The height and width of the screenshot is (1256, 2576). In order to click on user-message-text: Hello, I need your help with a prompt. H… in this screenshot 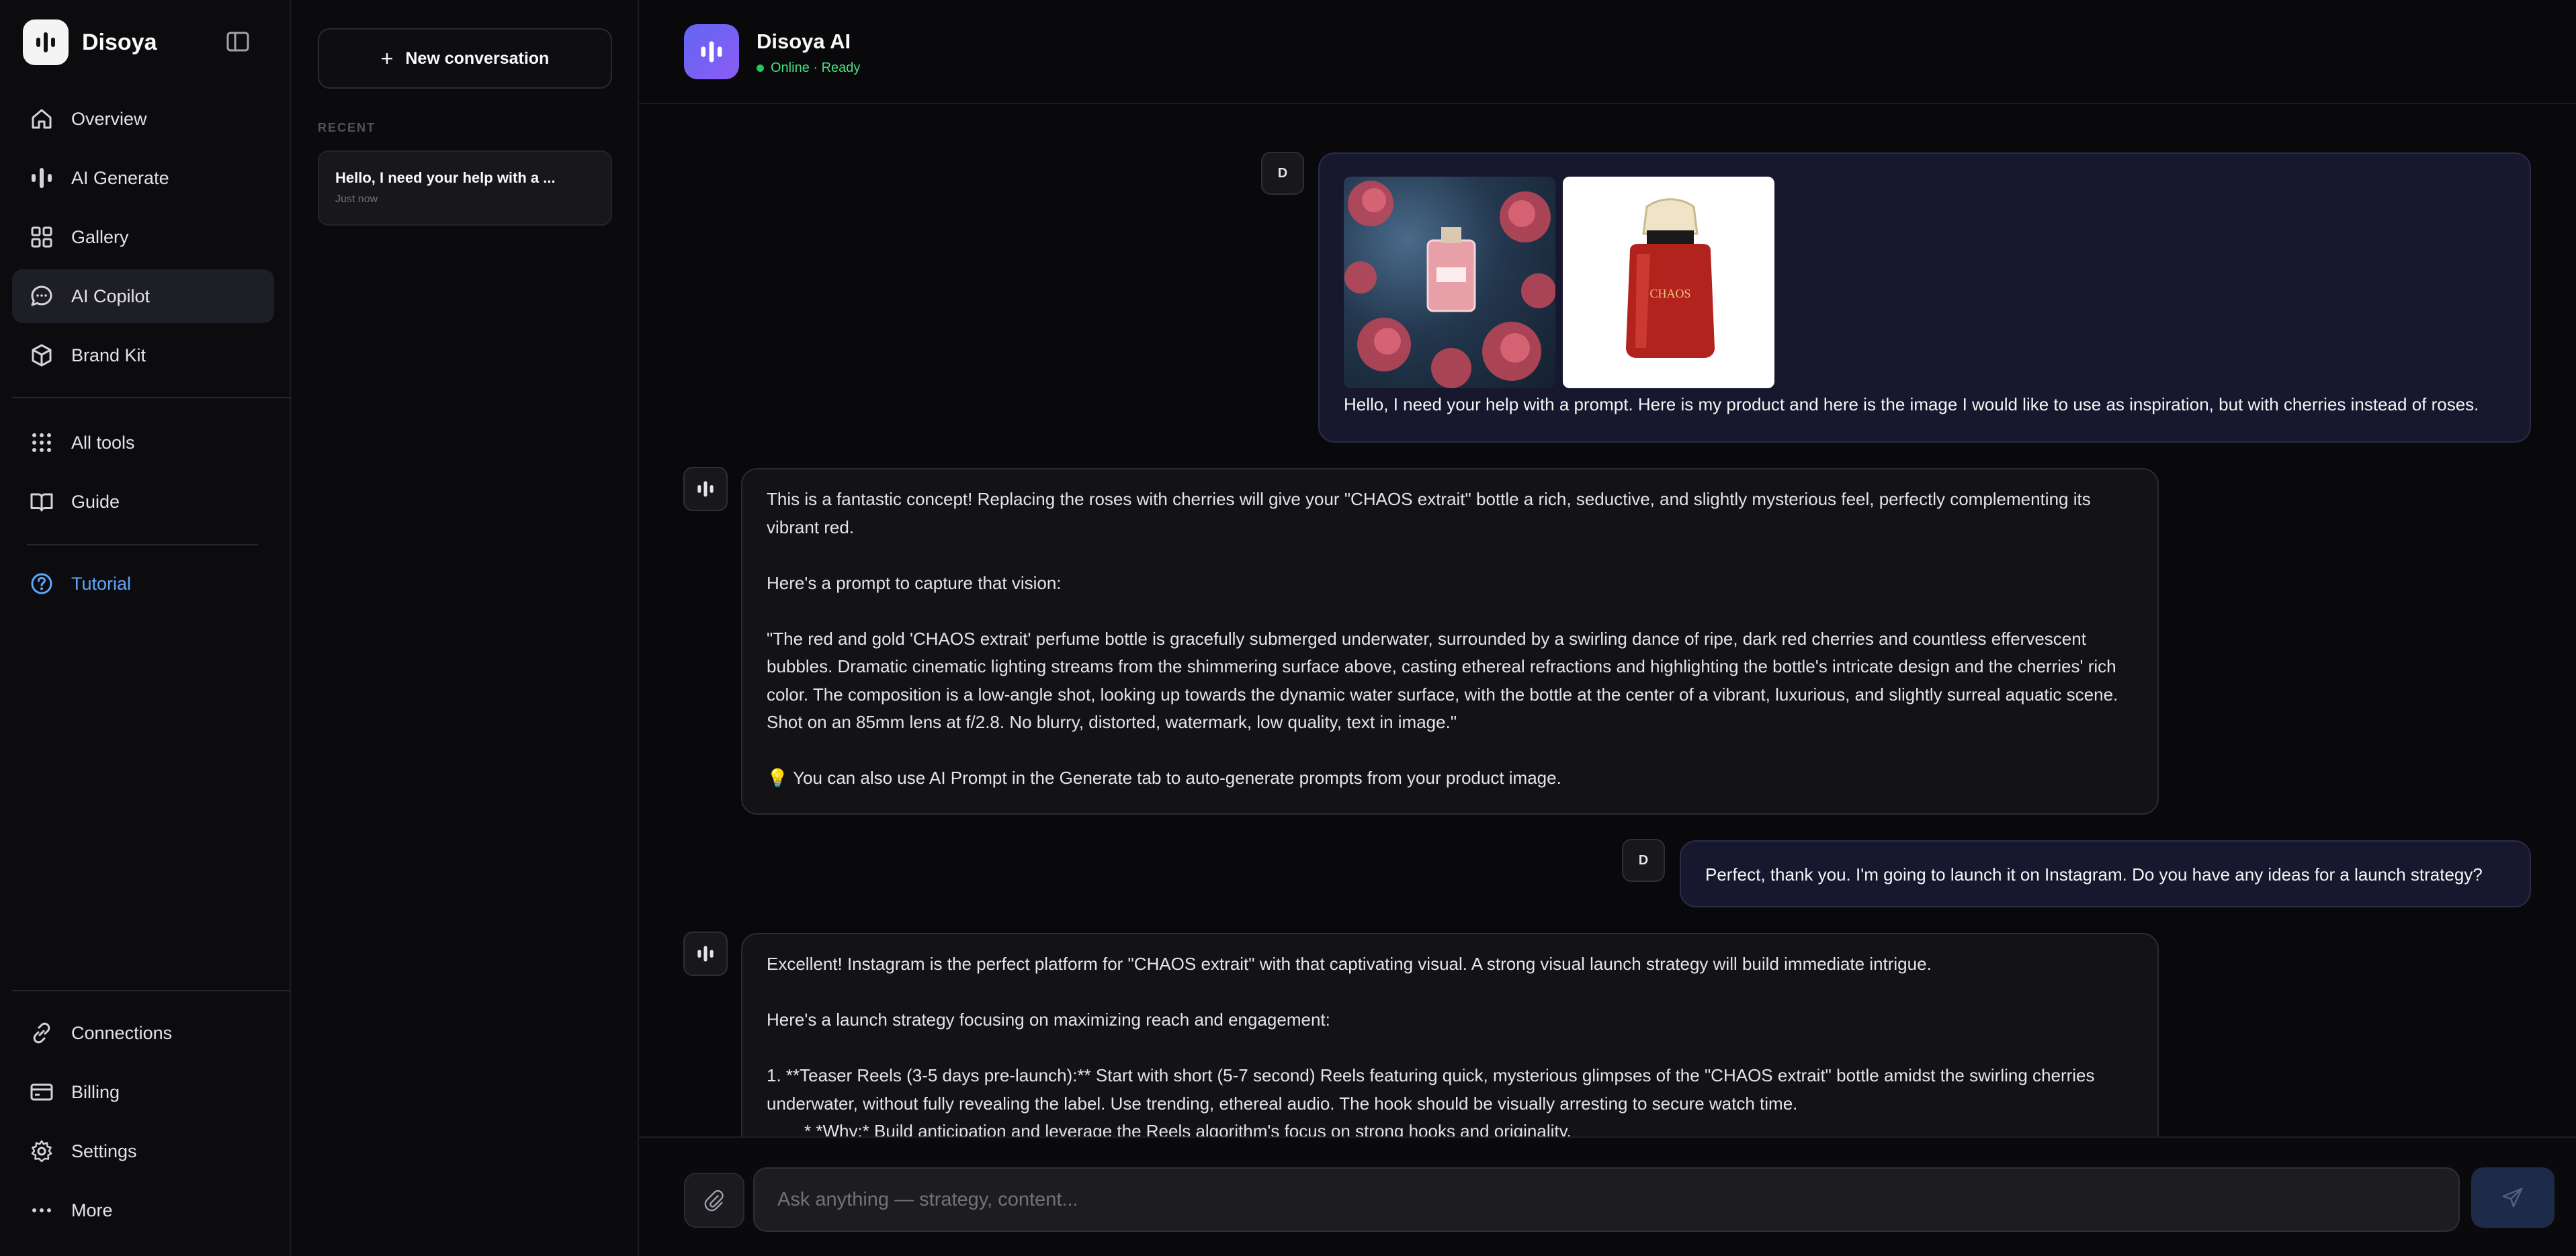, I will do `click(1911, 404)`.